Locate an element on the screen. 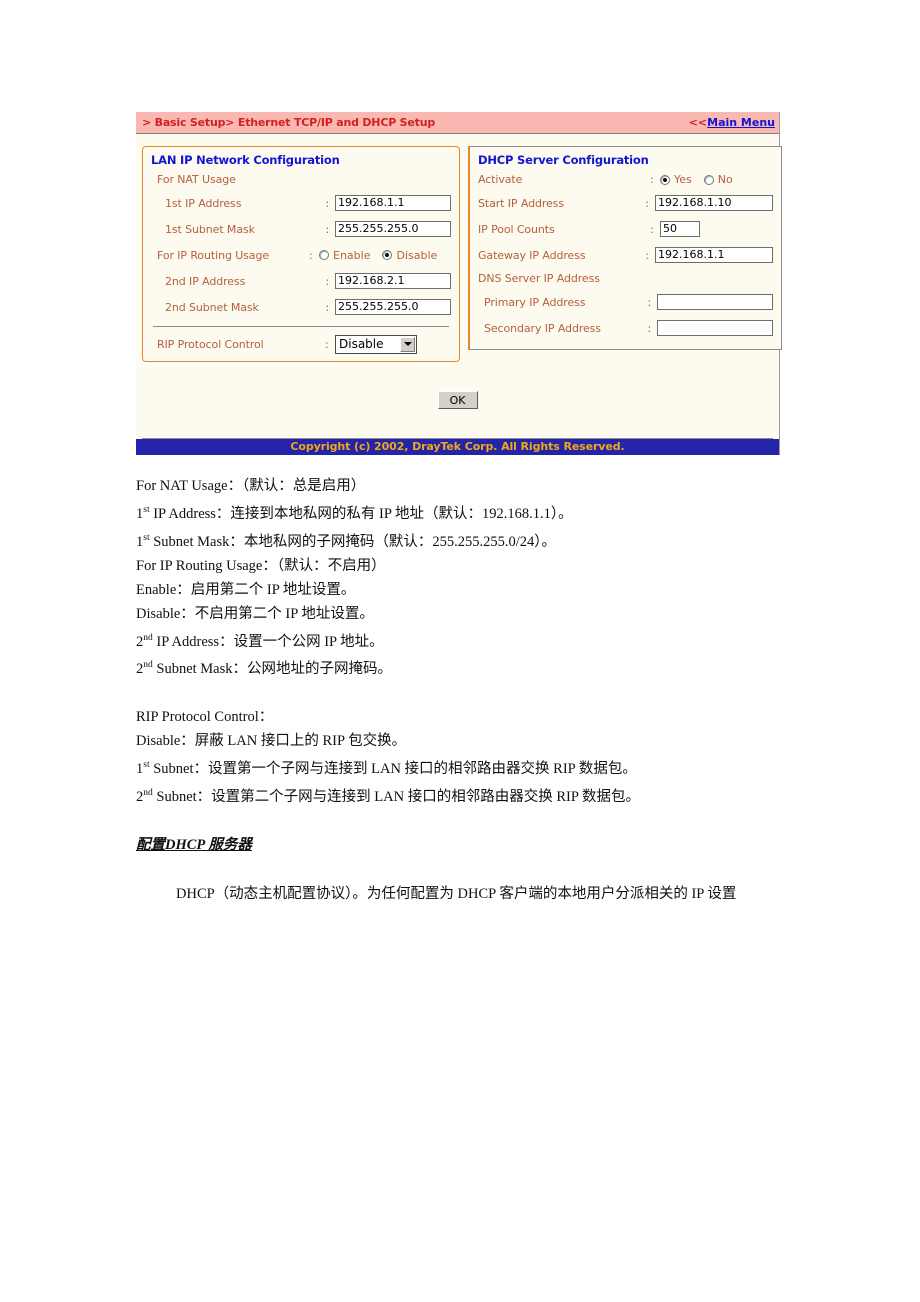 The width and height of the screenshot is (920, 1302). routing-disable-radio is located at coordinates (387, 255).